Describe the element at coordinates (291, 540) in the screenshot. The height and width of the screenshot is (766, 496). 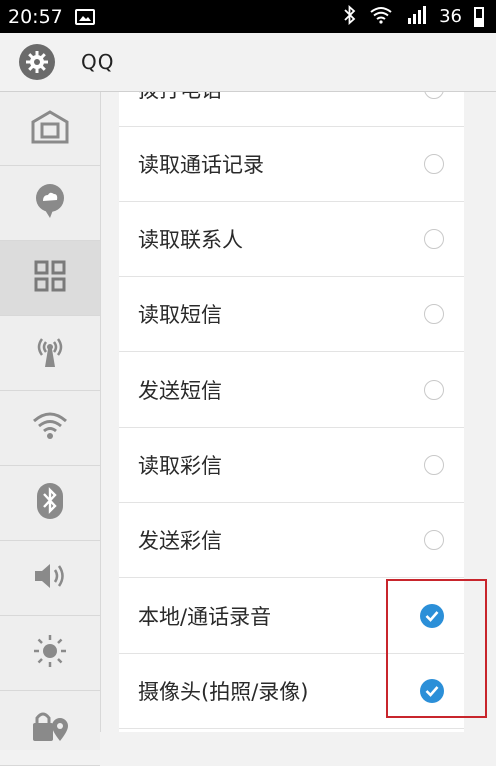
I see `list-item: 发送彩信` at that location.